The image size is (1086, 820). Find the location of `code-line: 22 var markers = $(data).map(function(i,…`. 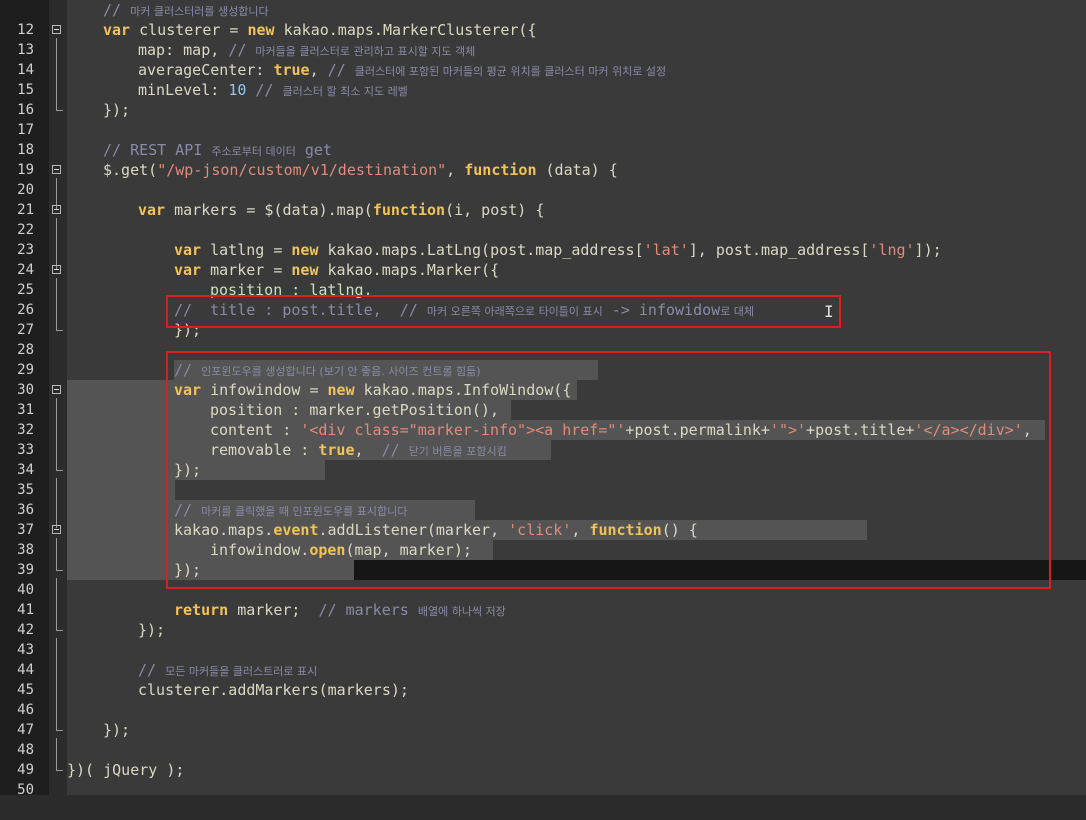

code-line: 22 var markers = $(data).map(function(i,… is located at coordinates (543, 219).